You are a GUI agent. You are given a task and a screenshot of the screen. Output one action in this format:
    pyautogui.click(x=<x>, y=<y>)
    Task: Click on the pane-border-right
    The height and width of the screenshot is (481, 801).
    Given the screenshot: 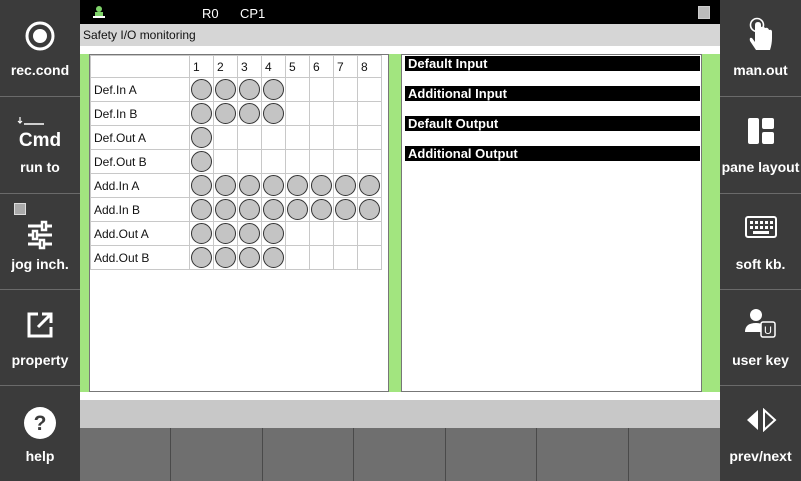 What is the action you would take?
    pyautogui.click(x=711, y=223)
    